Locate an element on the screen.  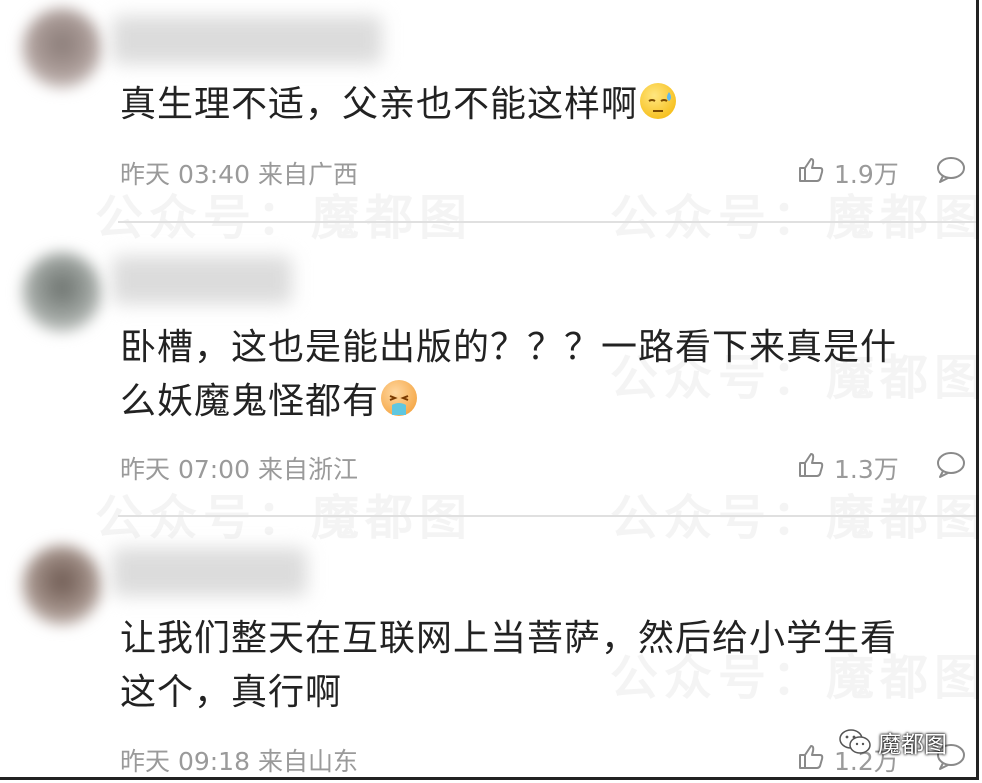
brand-watermark: 魔都图 is located at coordinates (892, 742).